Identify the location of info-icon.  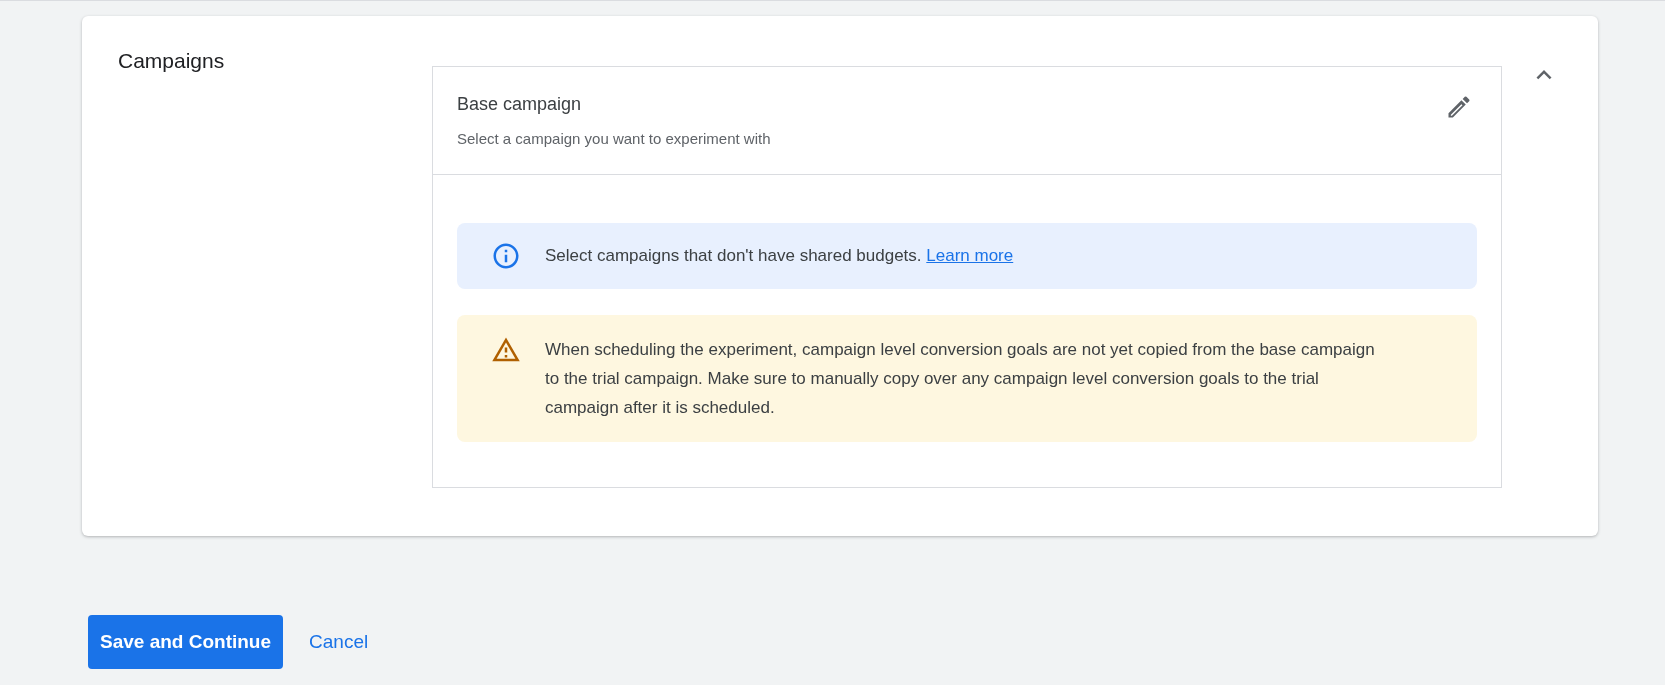
(506, 256).